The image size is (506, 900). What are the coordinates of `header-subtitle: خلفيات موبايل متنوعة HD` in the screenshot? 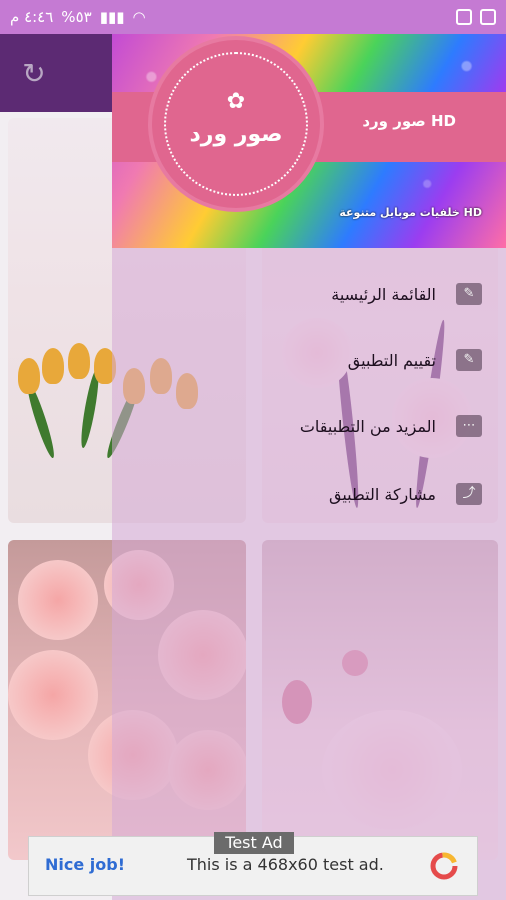 It's located at (410, 212).